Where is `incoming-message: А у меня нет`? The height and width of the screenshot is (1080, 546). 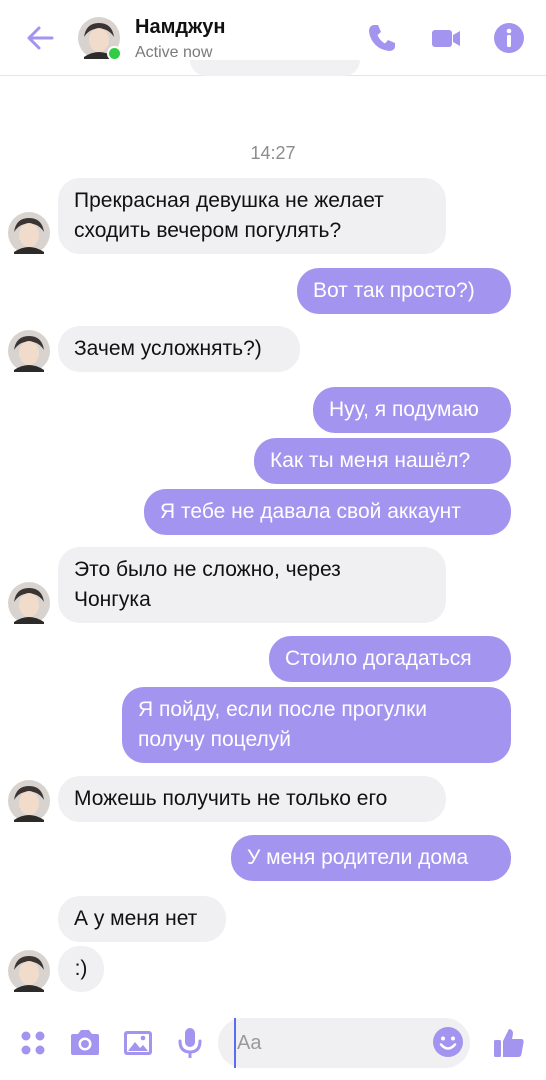 incoming-message: А у меня нет is located at coordinates (142, 919).